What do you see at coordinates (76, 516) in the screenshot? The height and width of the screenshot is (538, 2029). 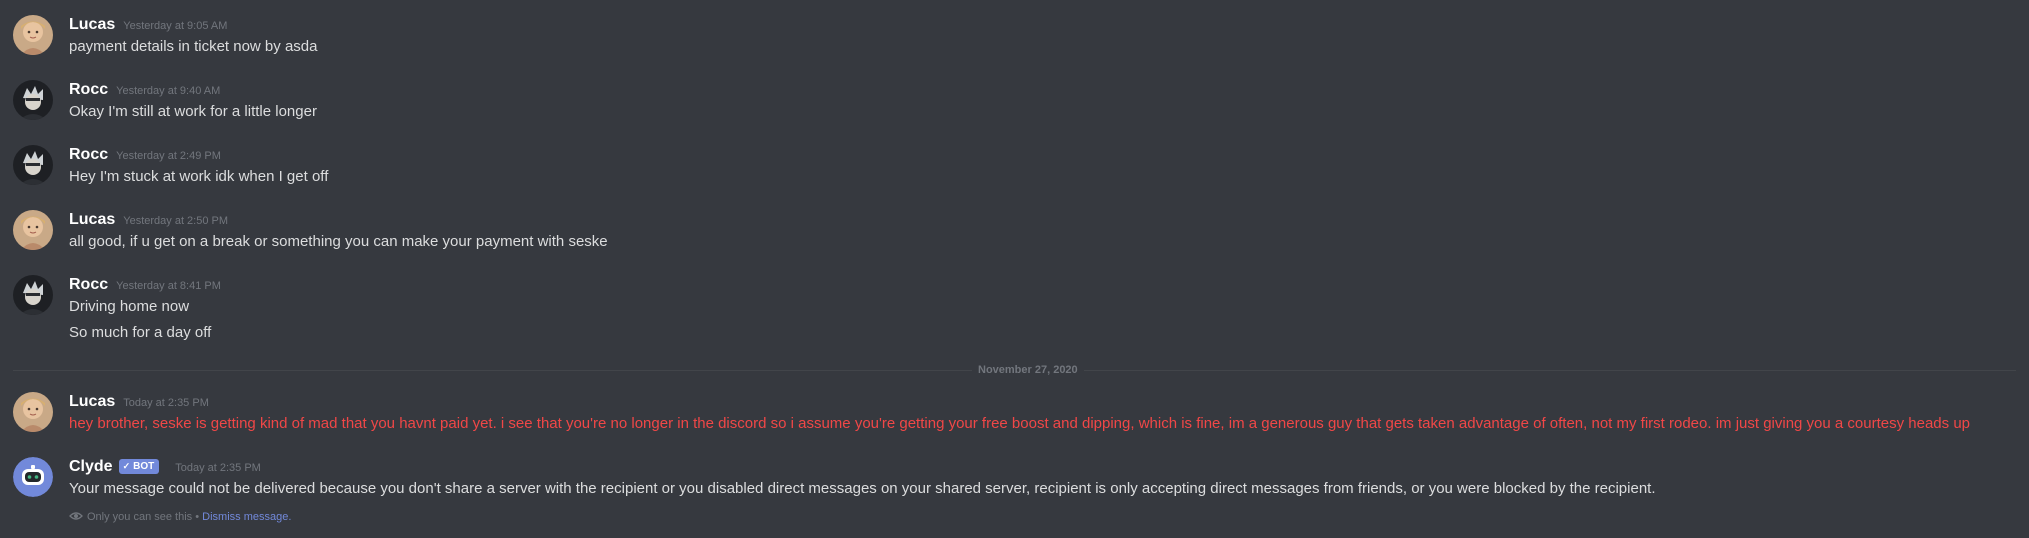 I see `eye-icon` at bounding box center [76, 516].